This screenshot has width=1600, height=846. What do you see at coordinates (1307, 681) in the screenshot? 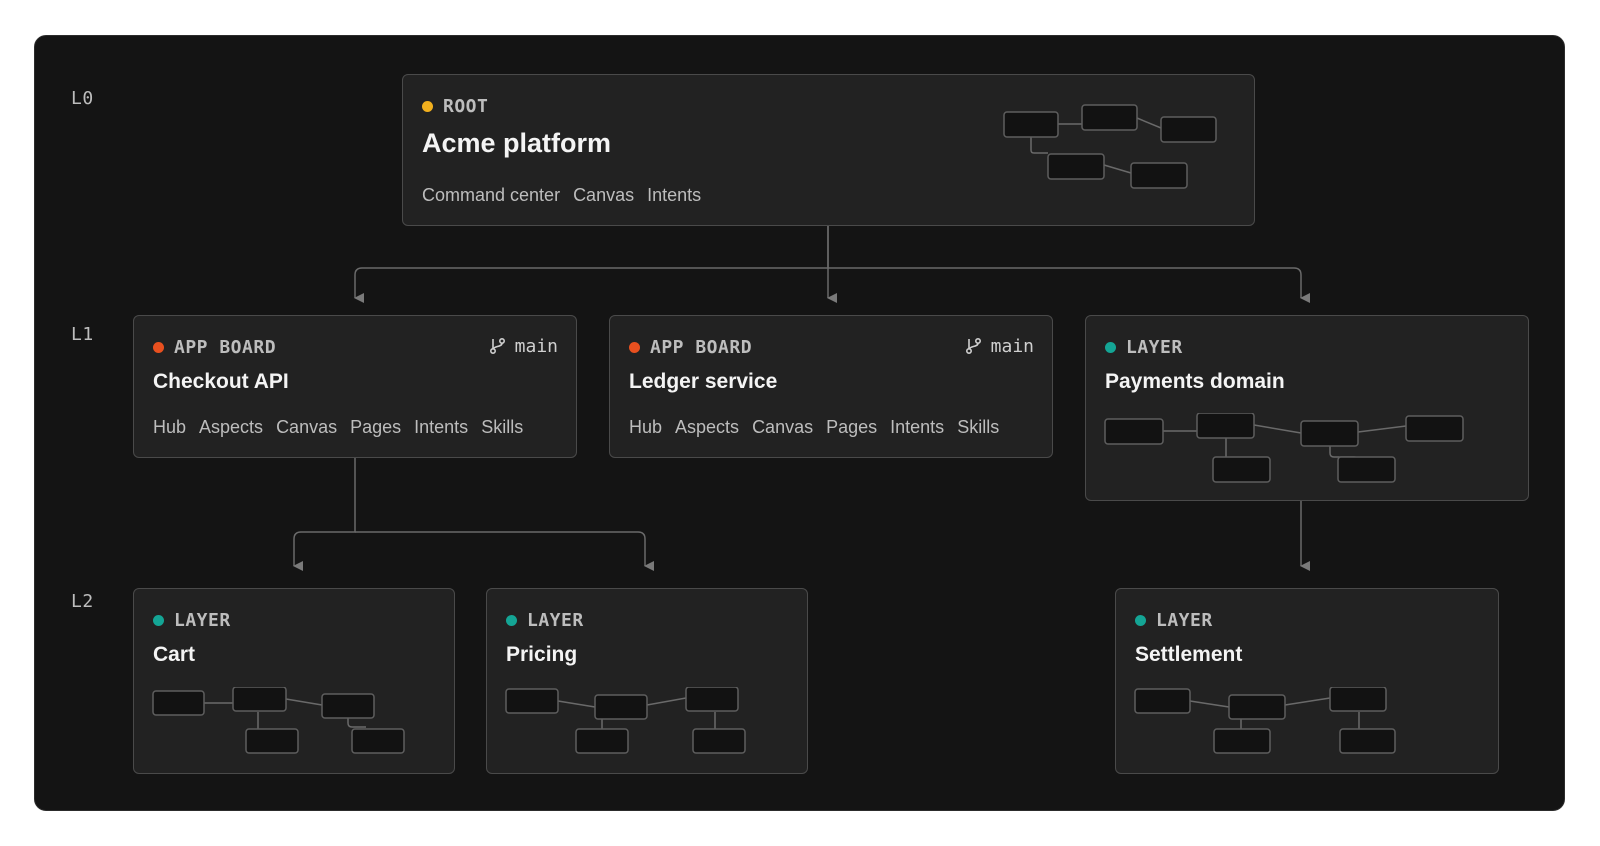
I see `node-settlement: LAYER Settlement` at bounding box center [1307, 681].